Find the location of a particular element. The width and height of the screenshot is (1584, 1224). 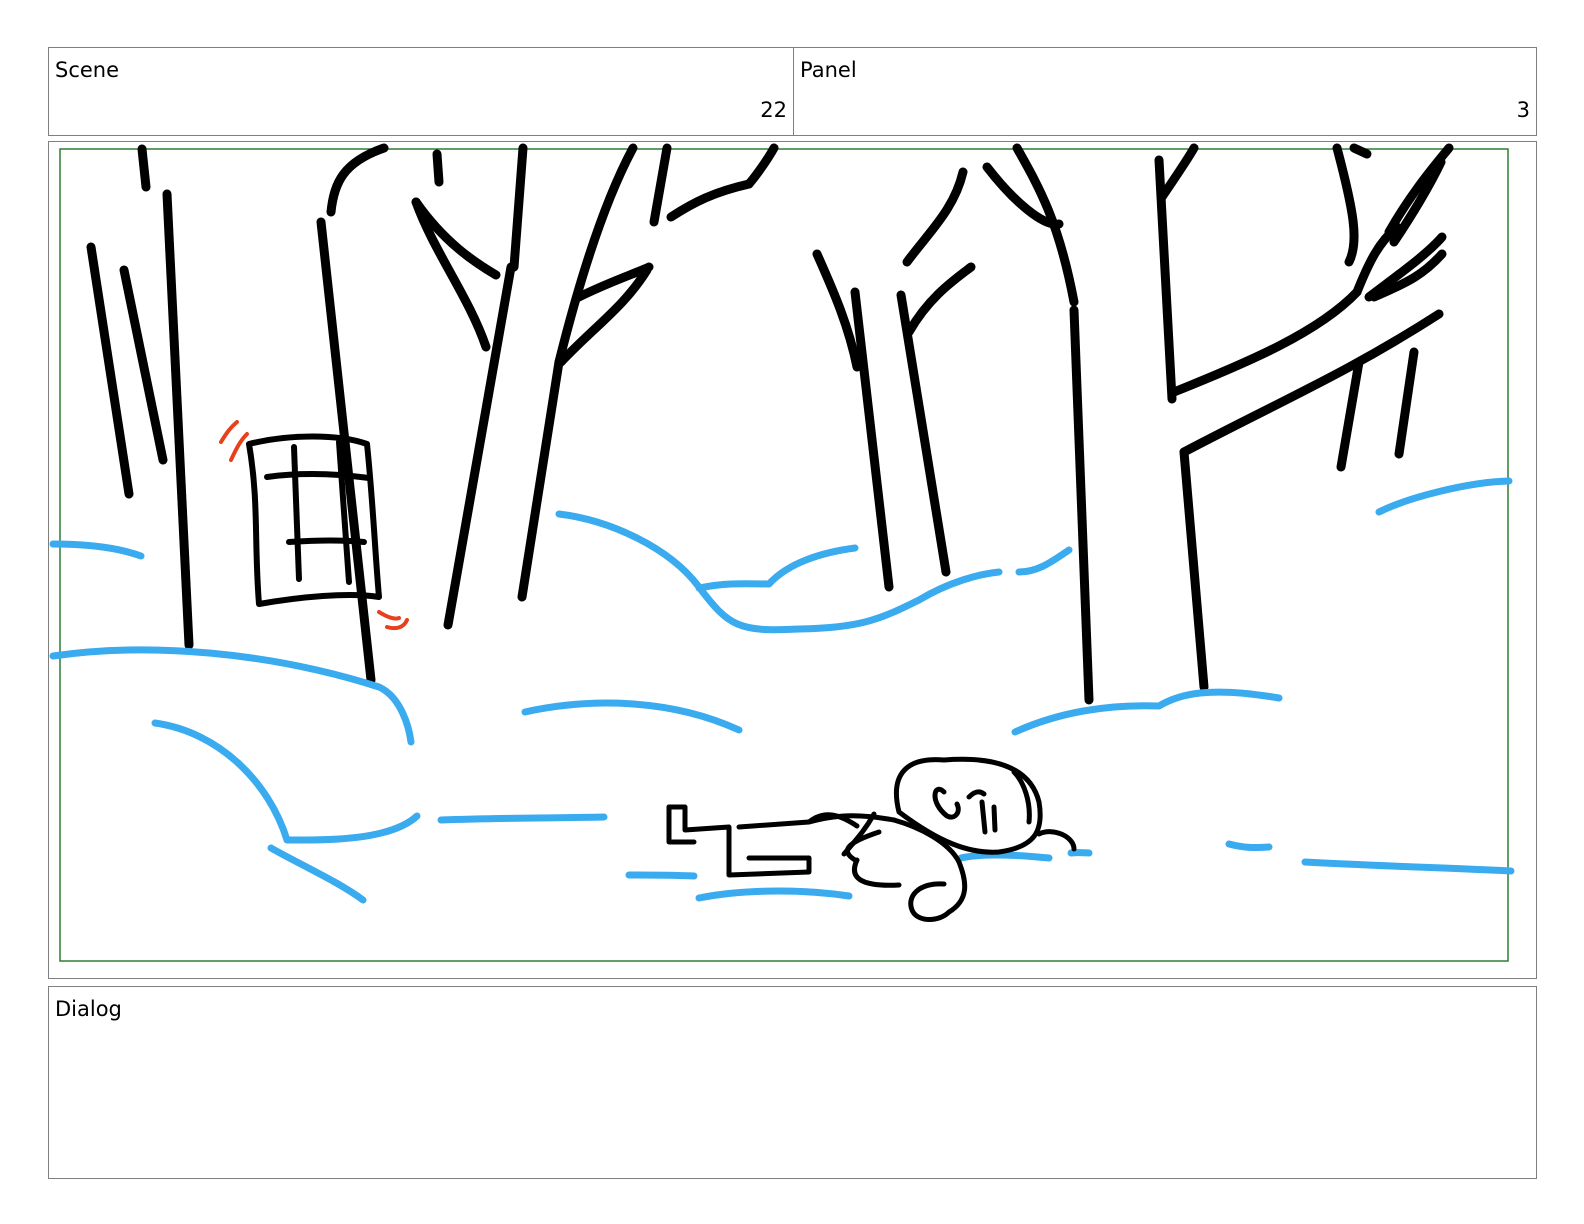

panel-label: Panel is located at coordinates (828, 70).